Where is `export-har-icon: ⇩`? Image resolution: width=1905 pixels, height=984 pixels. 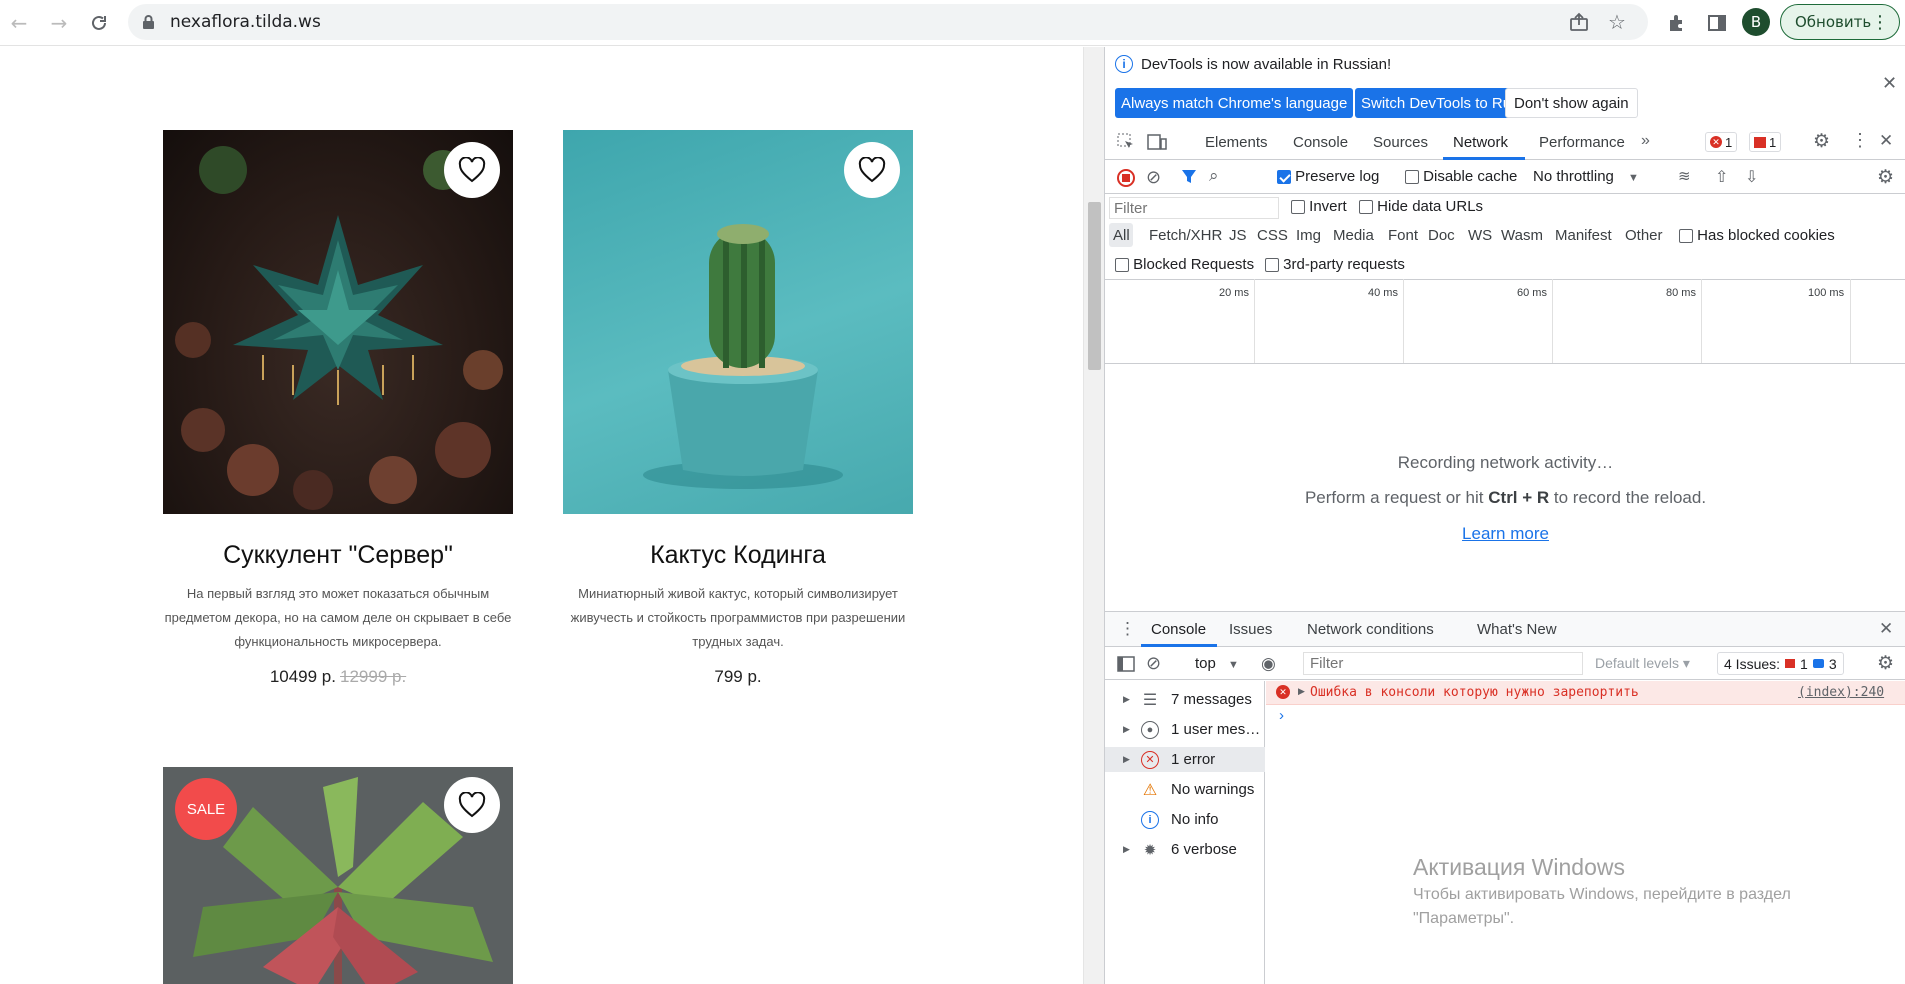 export-har-icon: ⇩ is located at coordinates (1751, 177).